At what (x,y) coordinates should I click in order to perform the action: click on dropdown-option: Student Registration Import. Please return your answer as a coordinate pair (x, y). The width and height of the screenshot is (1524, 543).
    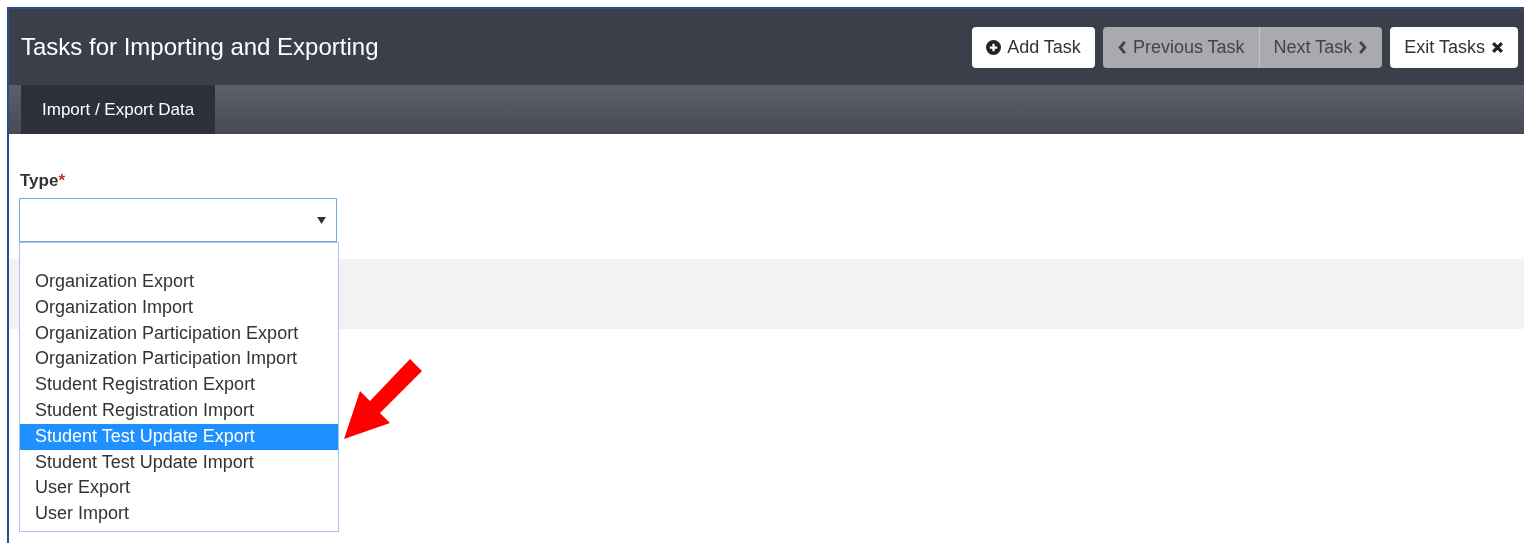
    Looking at the image, I should click on (179, 411).